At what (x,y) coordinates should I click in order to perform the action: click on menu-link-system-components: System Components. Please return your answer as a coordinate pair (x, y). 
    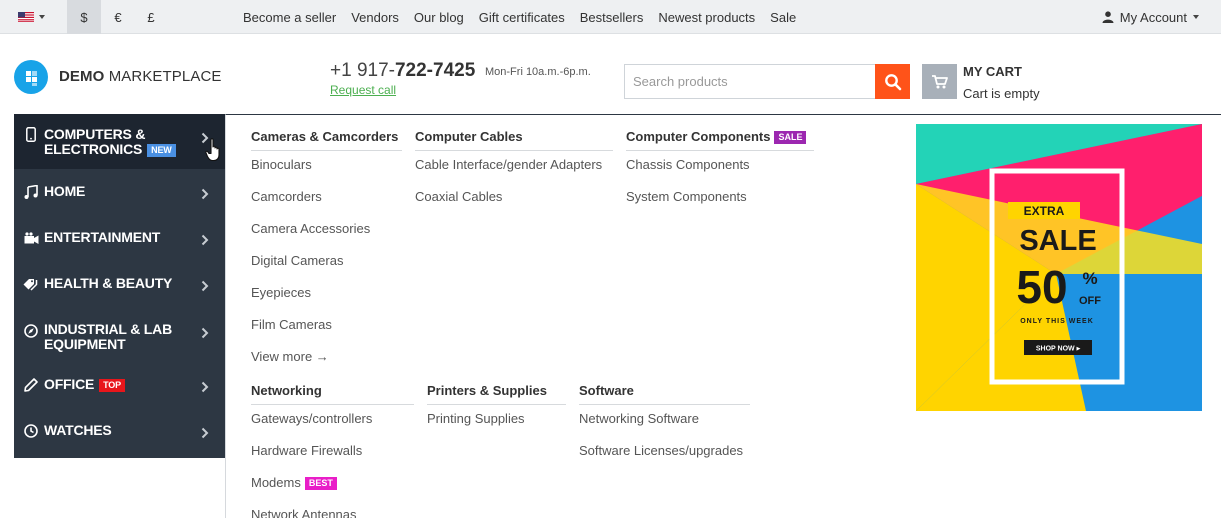
    Looking at the image, I should click on (686, 196).